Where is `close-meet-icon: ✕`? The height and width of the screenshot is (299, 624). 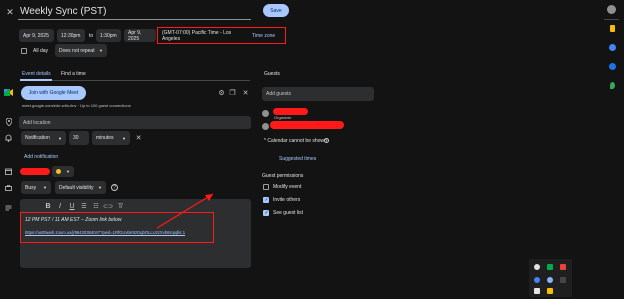
close-meet-icon: ✕ is located at coordinates (245, 92).